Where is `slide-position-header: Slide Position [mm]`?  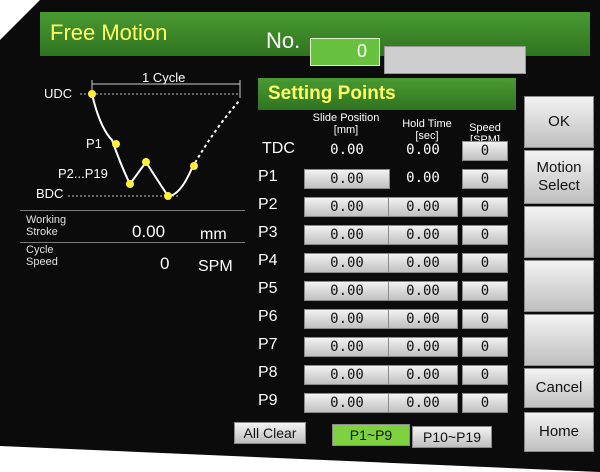 slide-position-header: Slide Position [mm] is located at coordinates (346, 124).